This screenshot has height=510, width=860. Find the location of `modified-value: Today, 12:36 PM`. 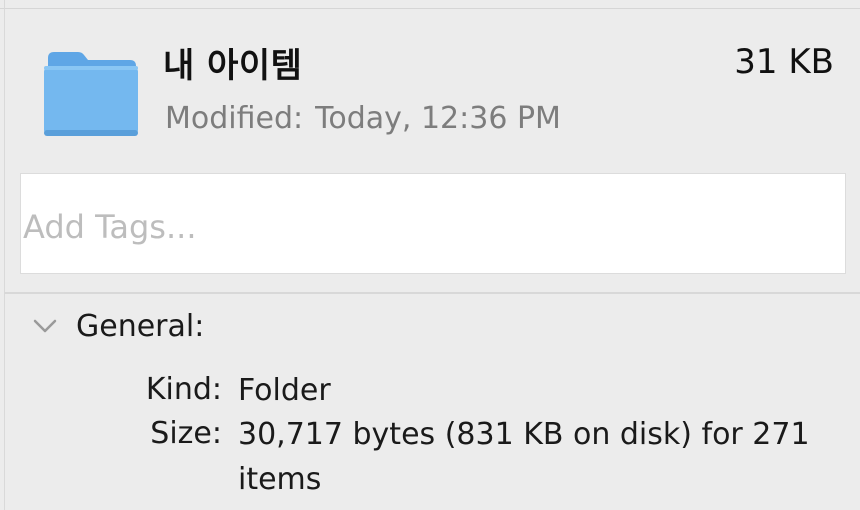

modified-value: Today, 12:36 PM is located at coordinates (438, 118).